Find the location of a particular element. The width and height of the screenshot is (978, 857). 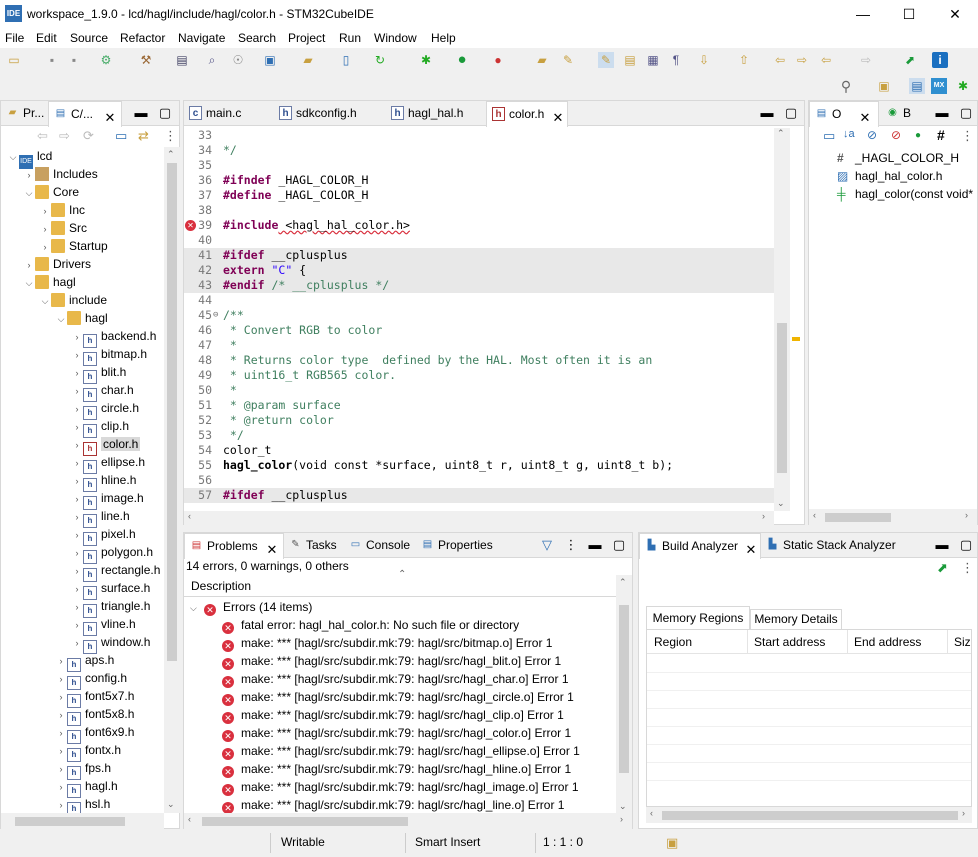

tree-item: ⌵ hagl is located at coordinates (49, 282).